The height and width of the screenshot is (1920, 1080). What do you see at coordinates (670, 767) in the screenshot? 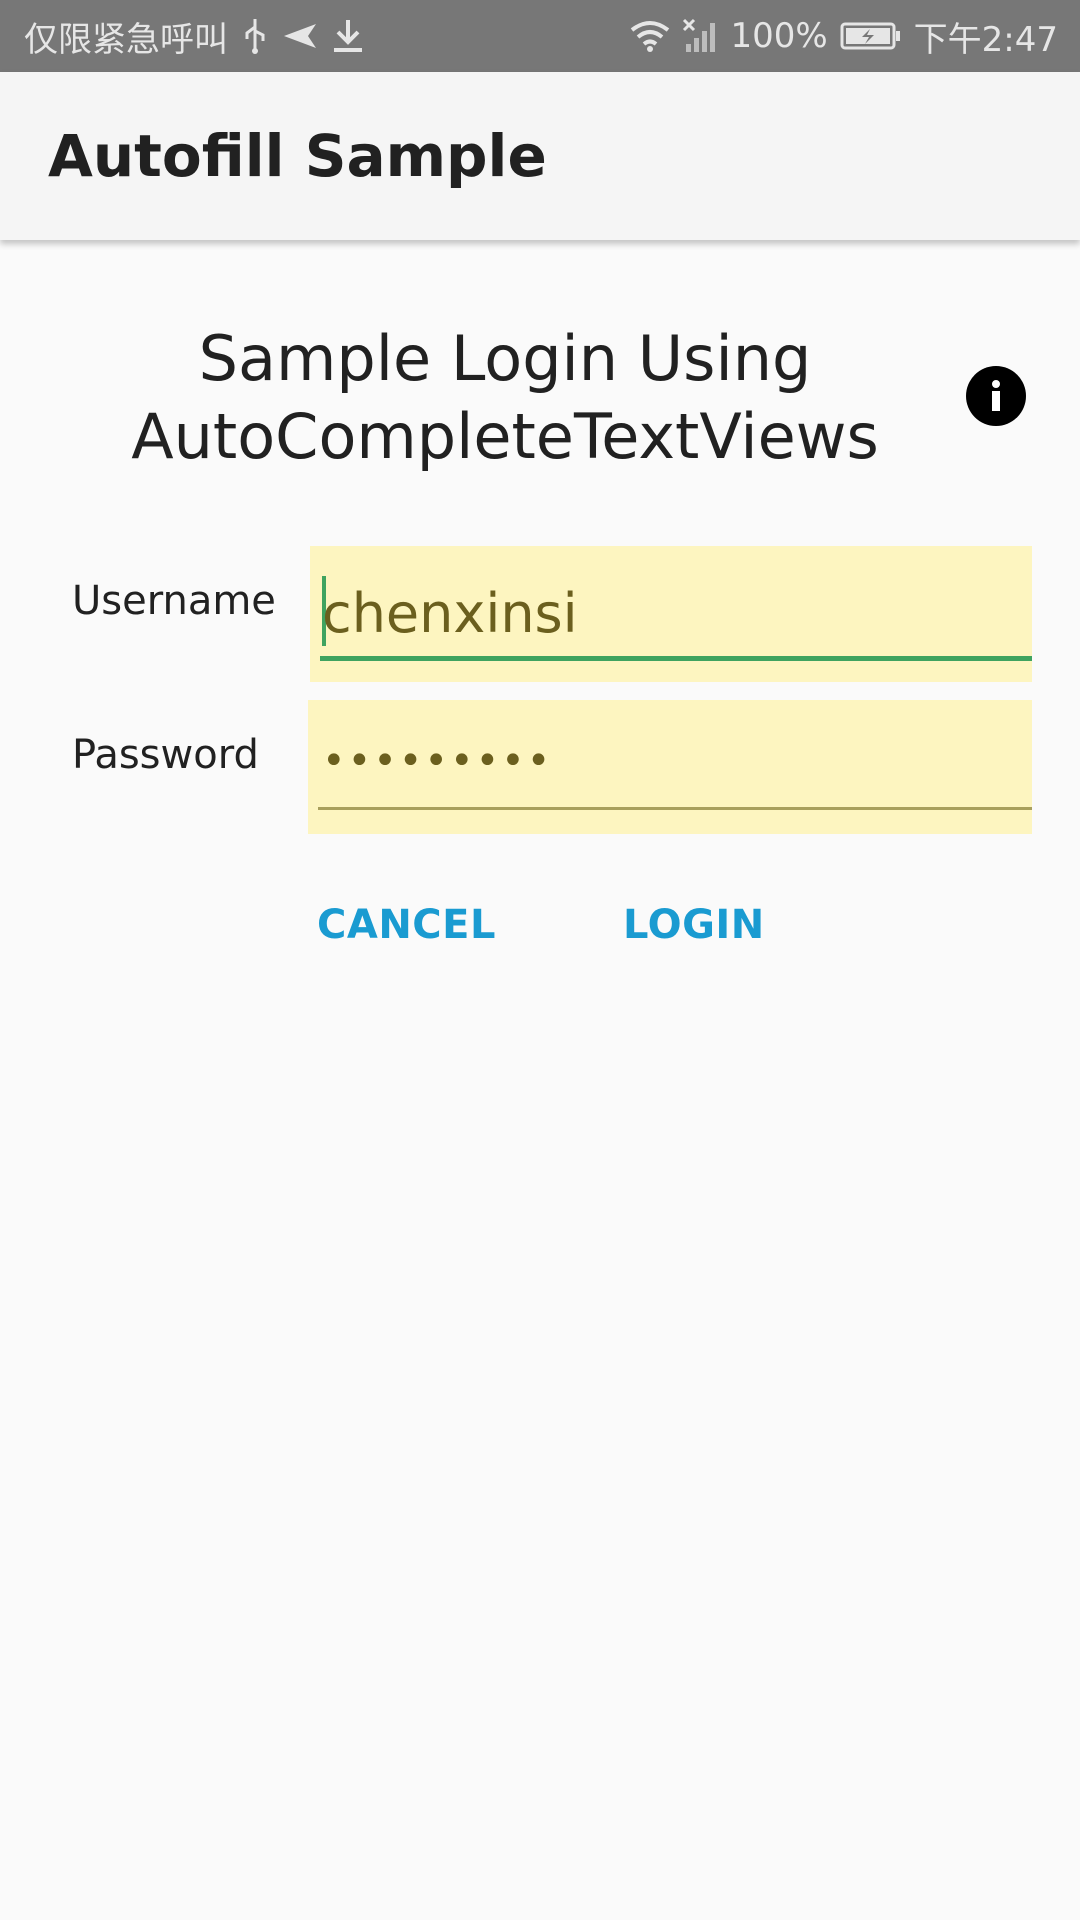
I see `password-field: •••••••••` at bounding box center [670, 767].